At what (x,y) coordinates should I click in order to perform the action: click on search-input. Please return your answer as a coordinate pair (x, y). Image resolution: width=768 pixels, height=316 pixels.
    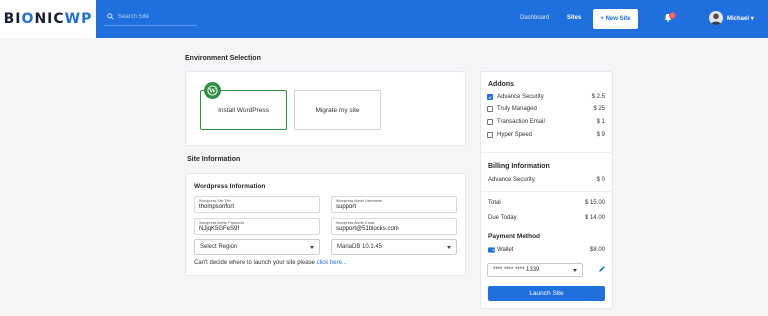
    Looking at the image, I should click on (153, 16).